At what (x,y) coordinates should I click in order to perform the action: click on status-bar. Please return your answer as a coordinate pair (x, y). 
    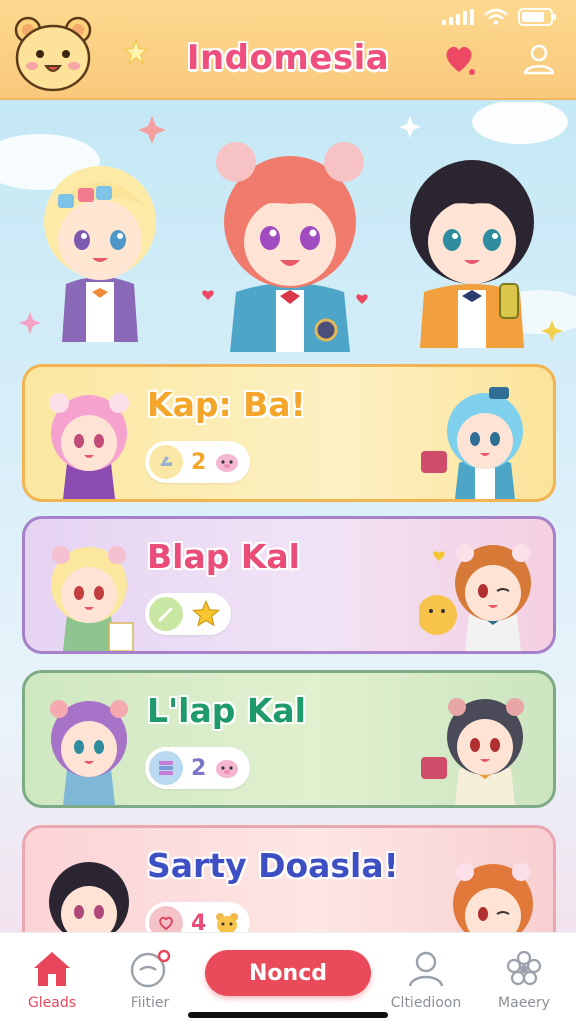
    Looking at the image, I should click on (288, 17).